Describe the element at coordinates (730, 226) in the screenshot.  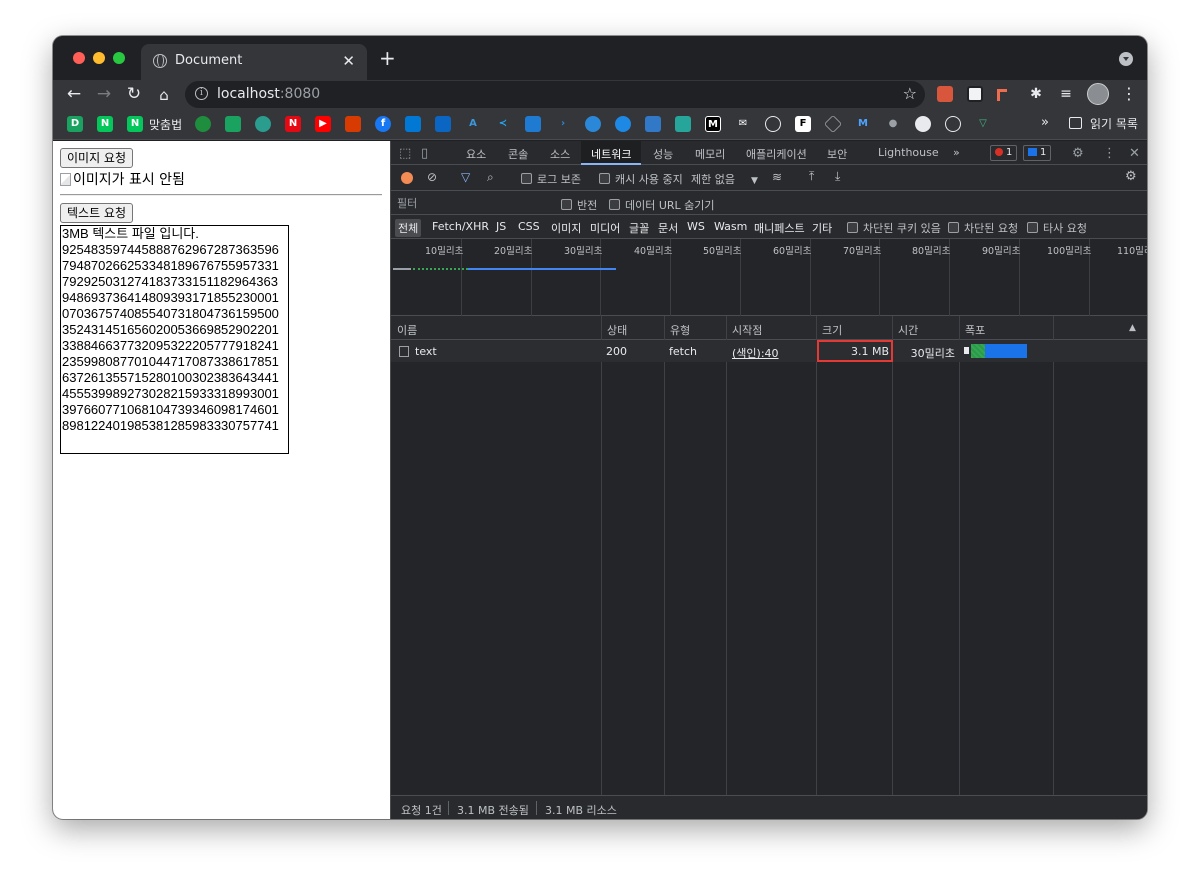
I see `type-wasm: Wasm` at that location.